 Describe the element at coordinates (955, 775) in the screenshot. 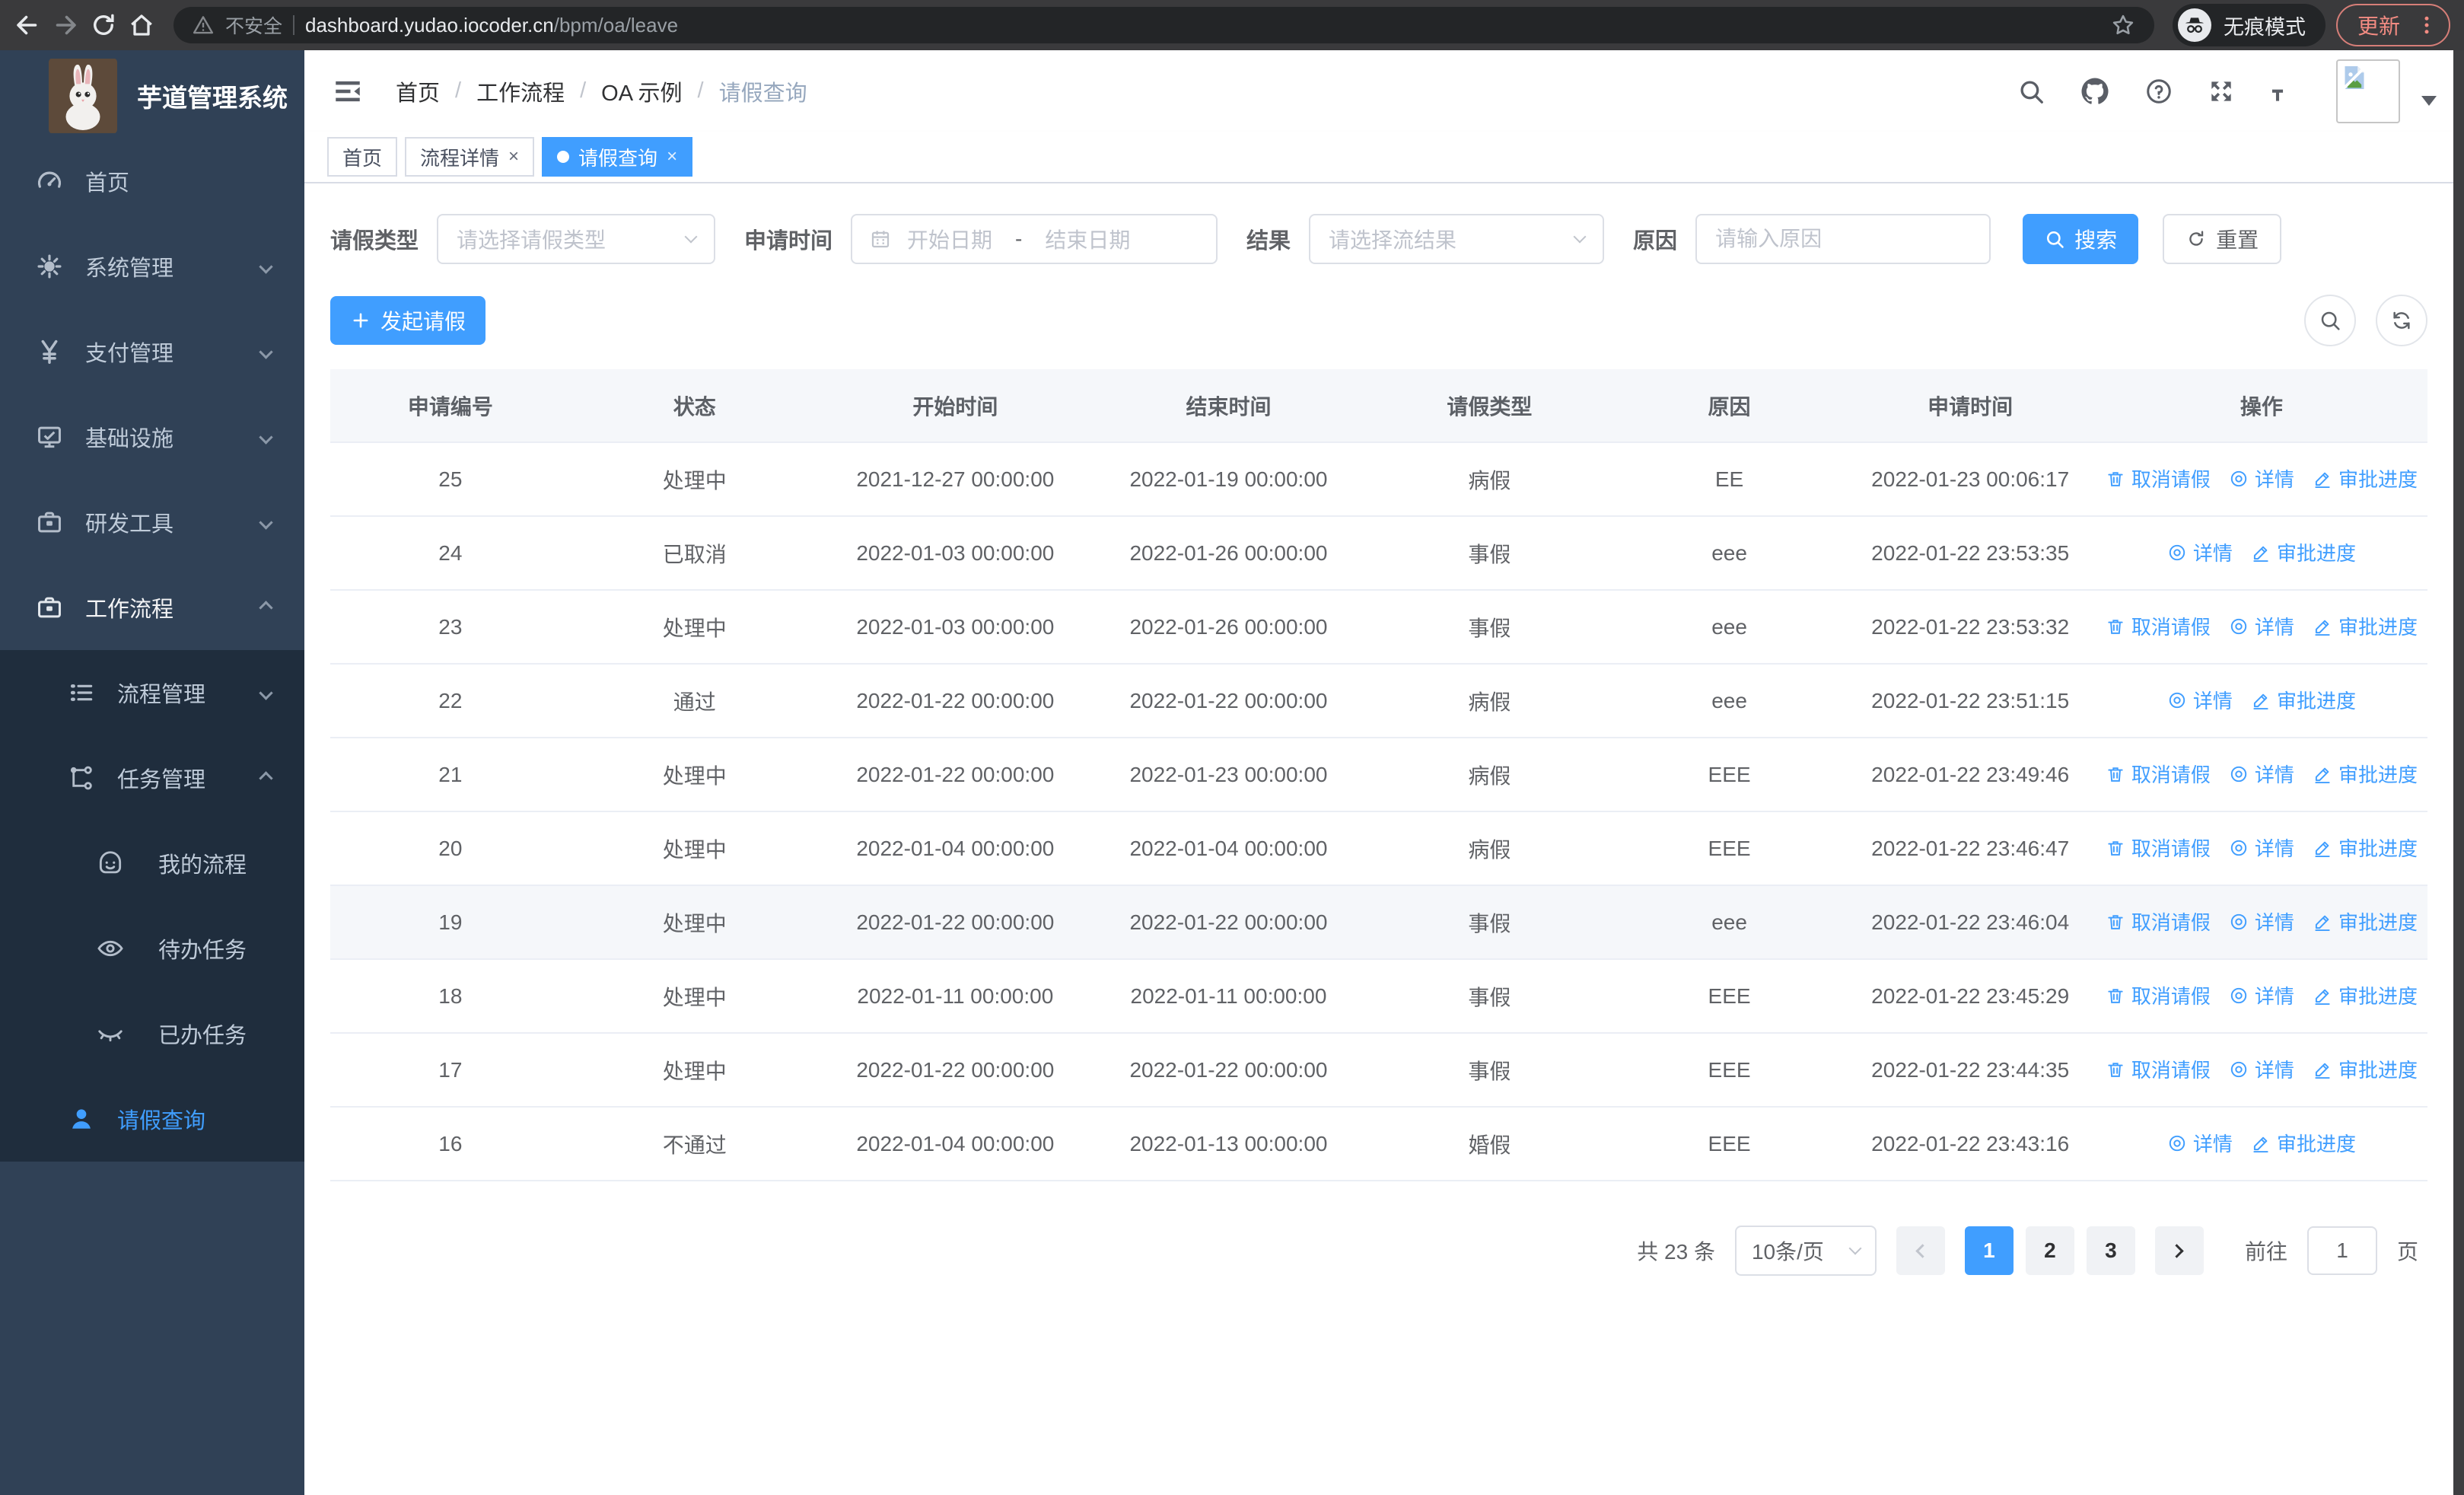

I see `cell-start-time: 2022-01-22 00:00:00` at that location.